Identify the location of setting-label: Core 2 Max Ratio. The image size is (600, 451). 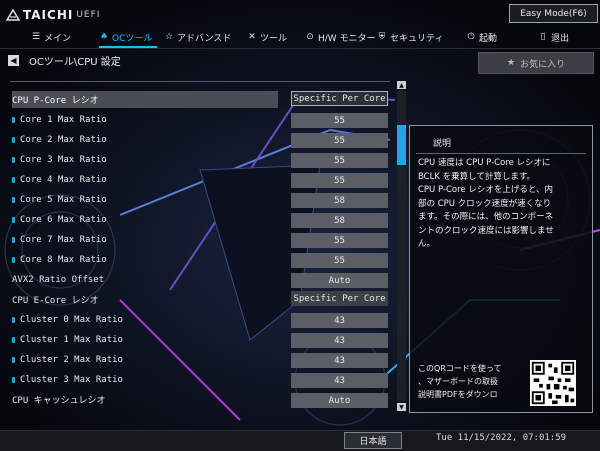
(63, 139).